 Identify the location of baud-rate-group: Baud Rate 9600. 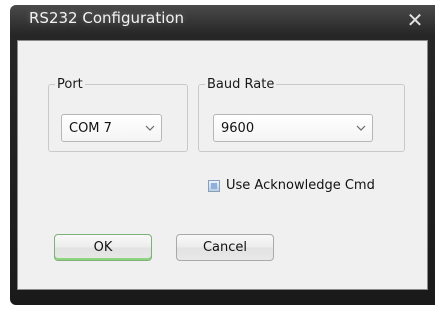
(301, 114).